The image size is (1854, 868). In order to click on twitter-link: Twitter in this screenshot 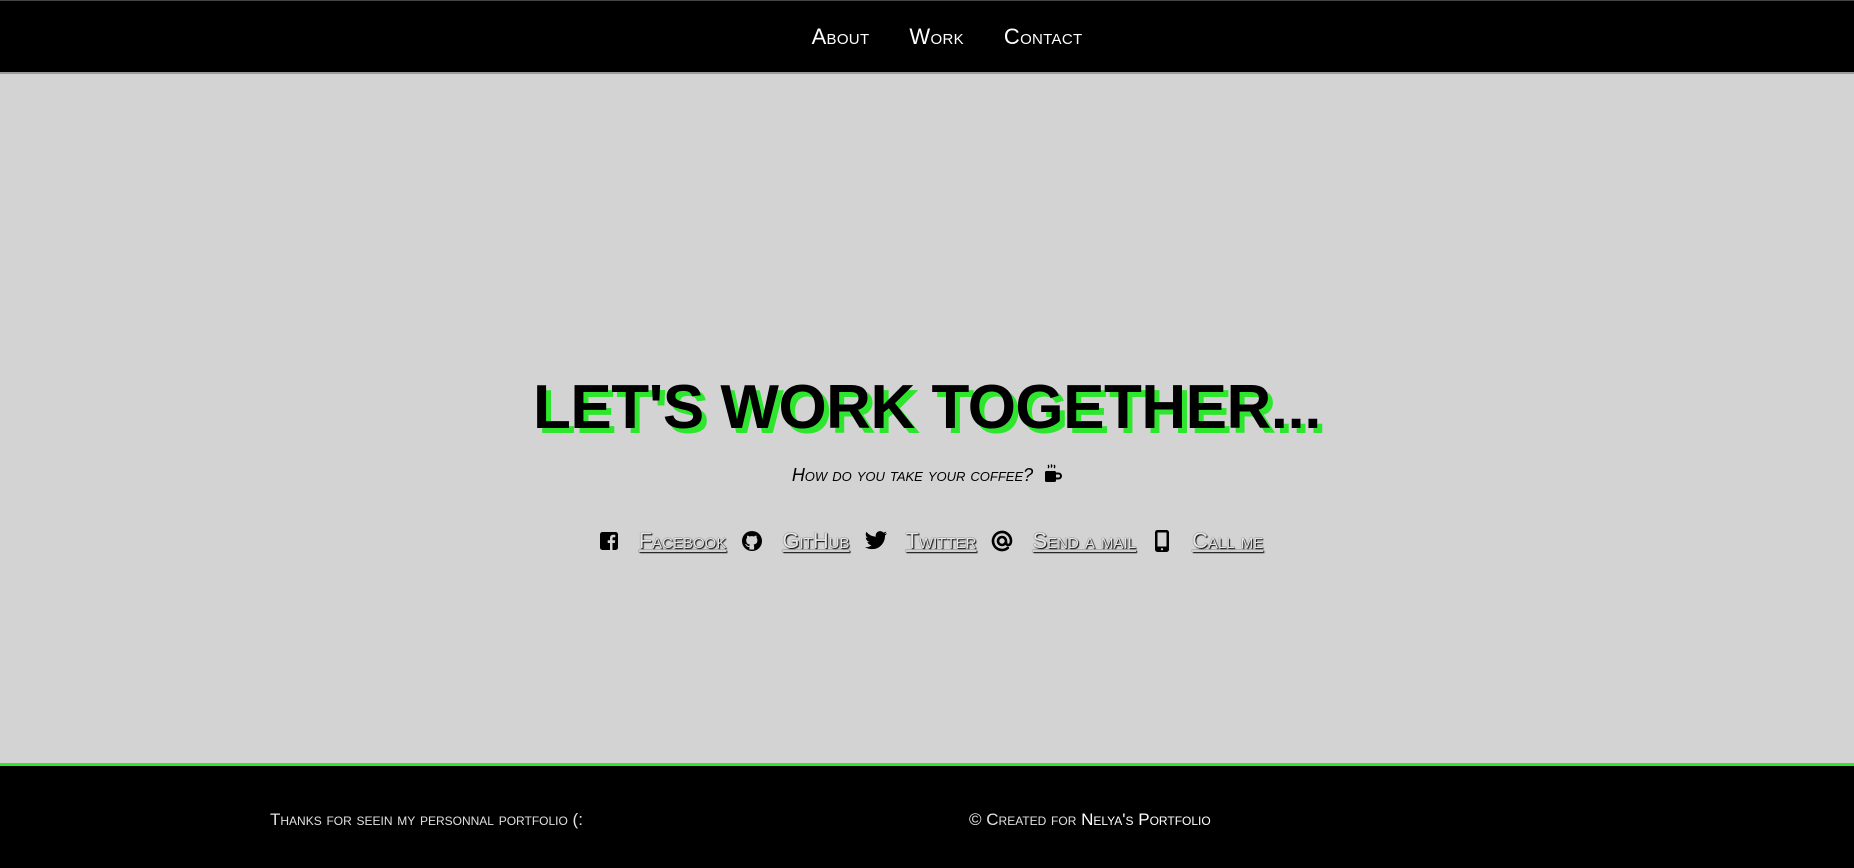, I will do `click(920, 541)`.